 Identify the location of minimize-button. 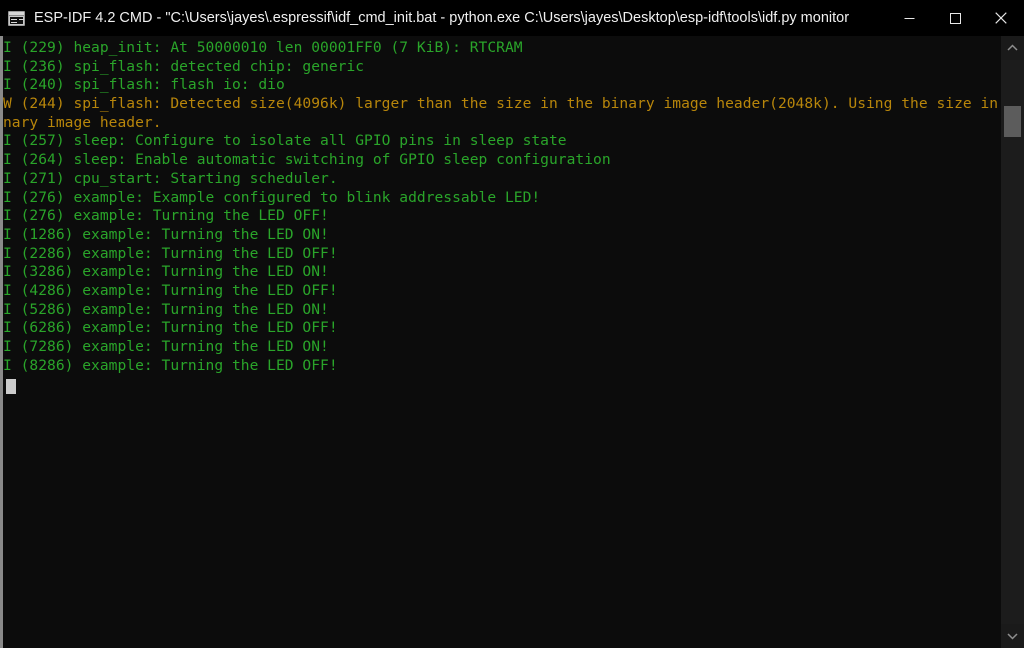
(909, 18).